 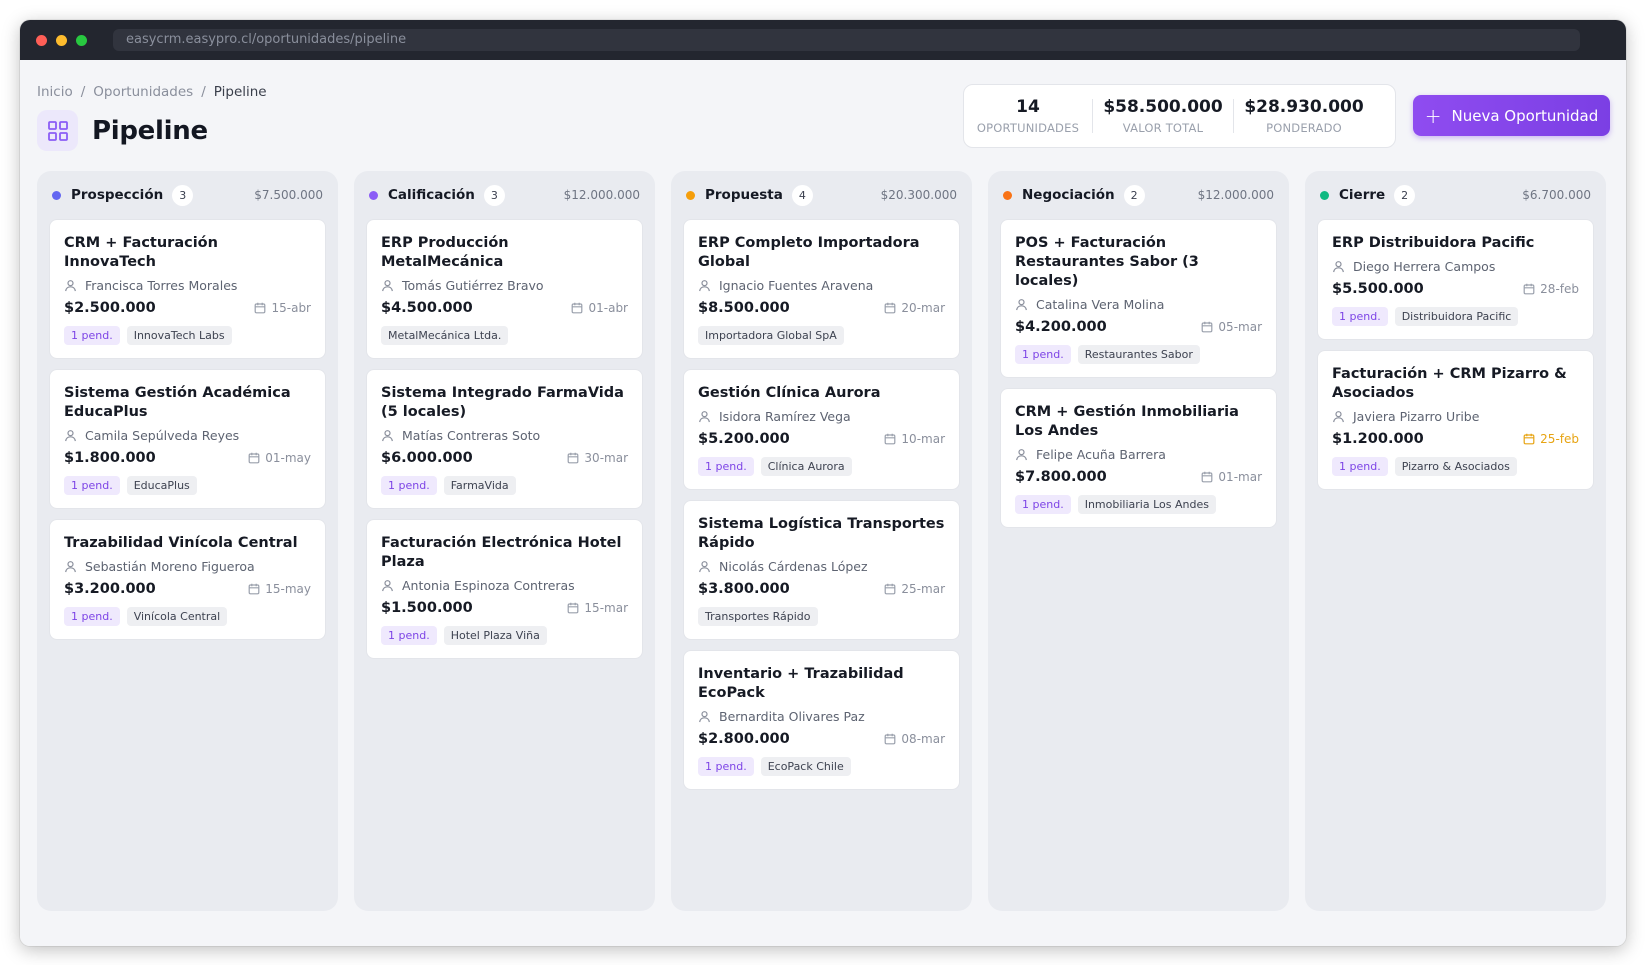 What do you see at coordinates (821, 616) in the screenshot?
I see `card-tags: Transportes Rápido` at bounding box center [821, 616].